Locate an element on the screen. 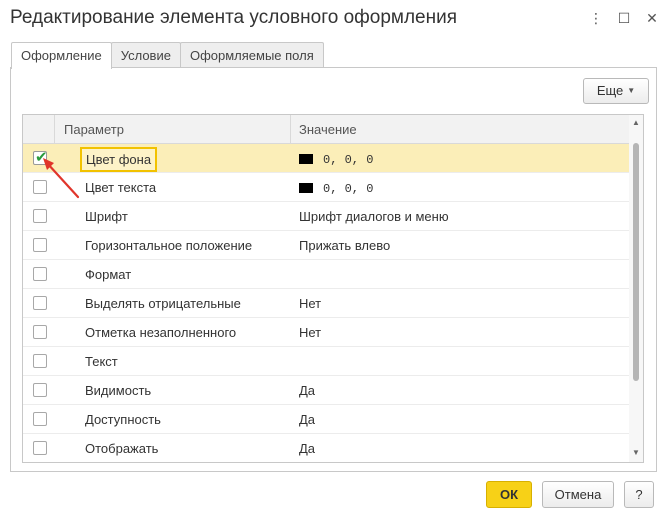 This screenshot has height=520, width=672. table-row: Видимость Да is located at coordinates (326, 390).